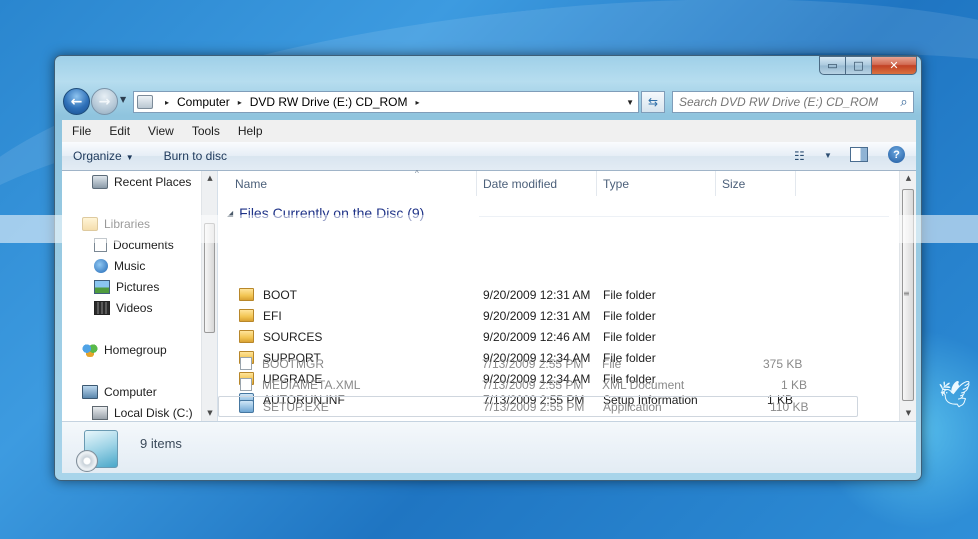  I want to click on address-dropdown-icon: ▼, so click(630, 102).